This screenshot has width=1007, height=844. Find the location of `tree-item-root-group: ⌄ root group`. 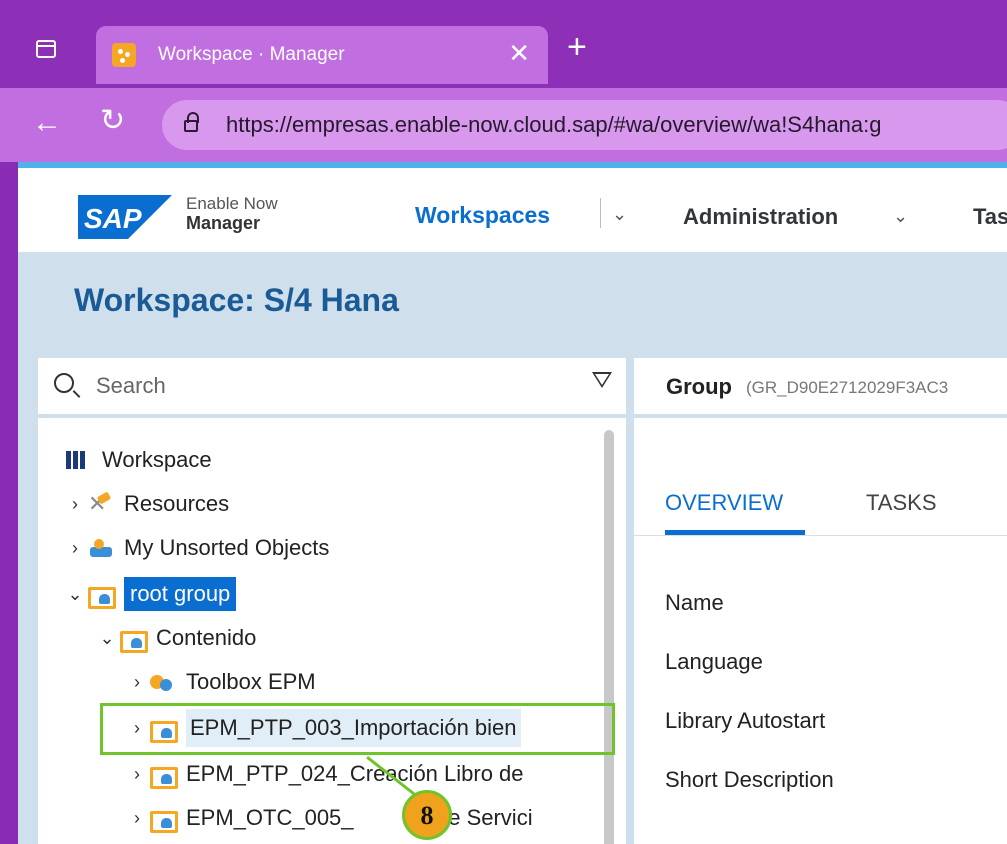

tree-item-root-group: ⌄ root group is located at coordinates (149, 594).